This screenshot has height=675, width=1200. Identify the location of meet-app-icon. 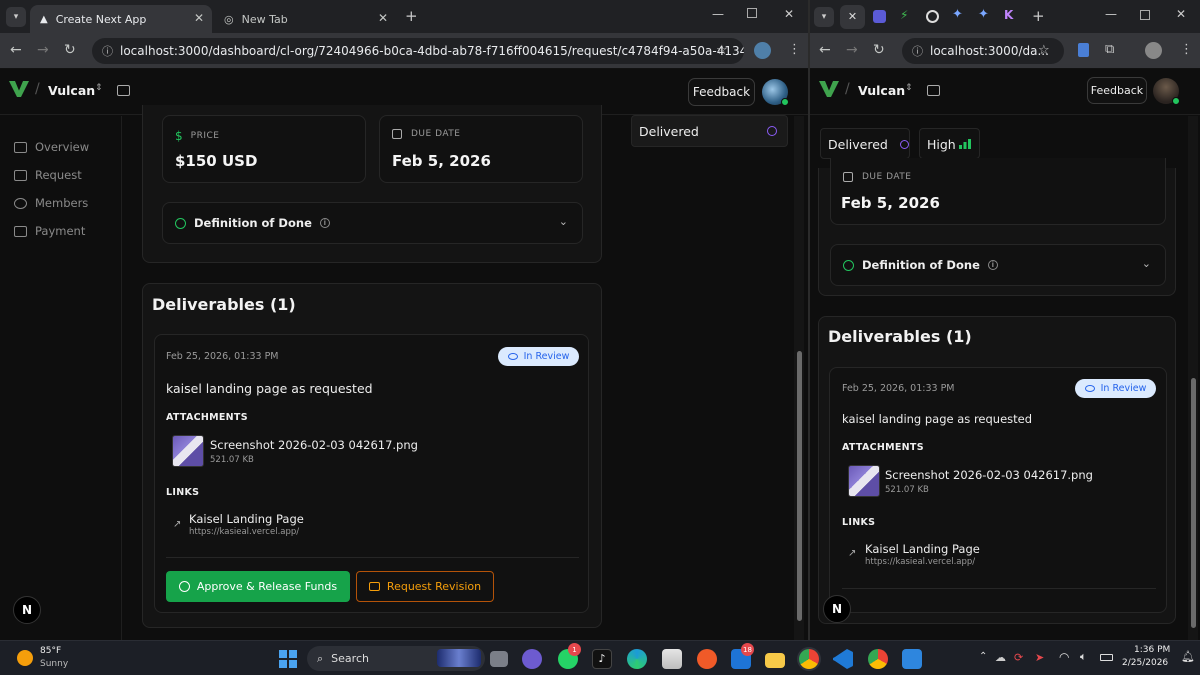
(532, 659).